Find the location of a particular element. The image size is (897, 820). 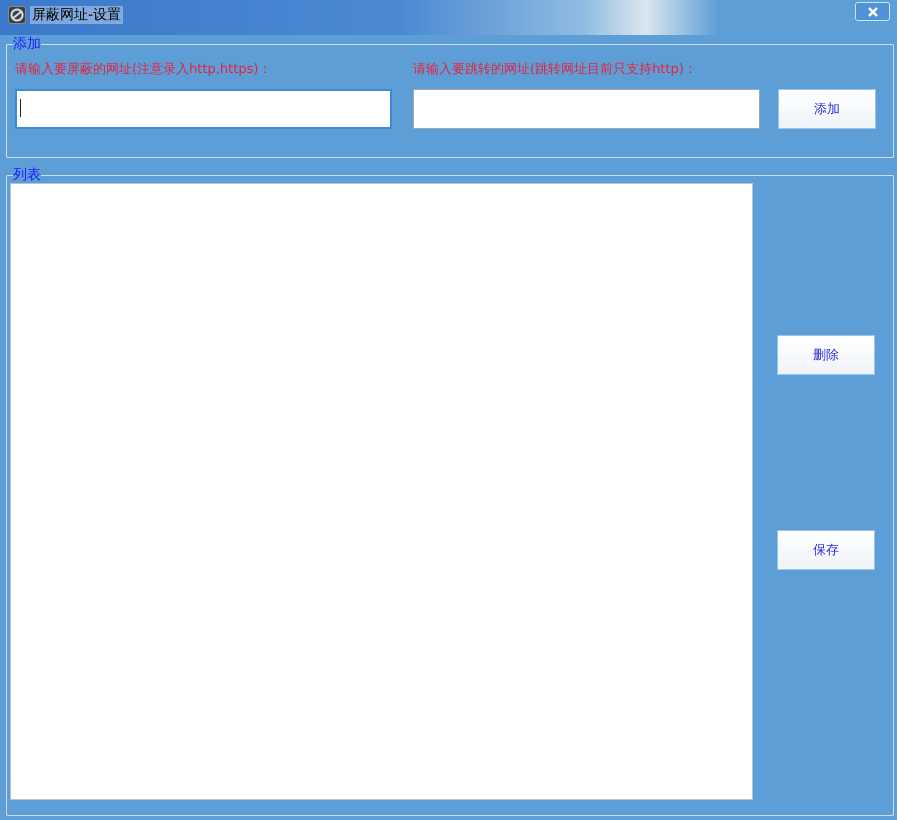

add-button: 添加 is located at coordinates (827, 109).